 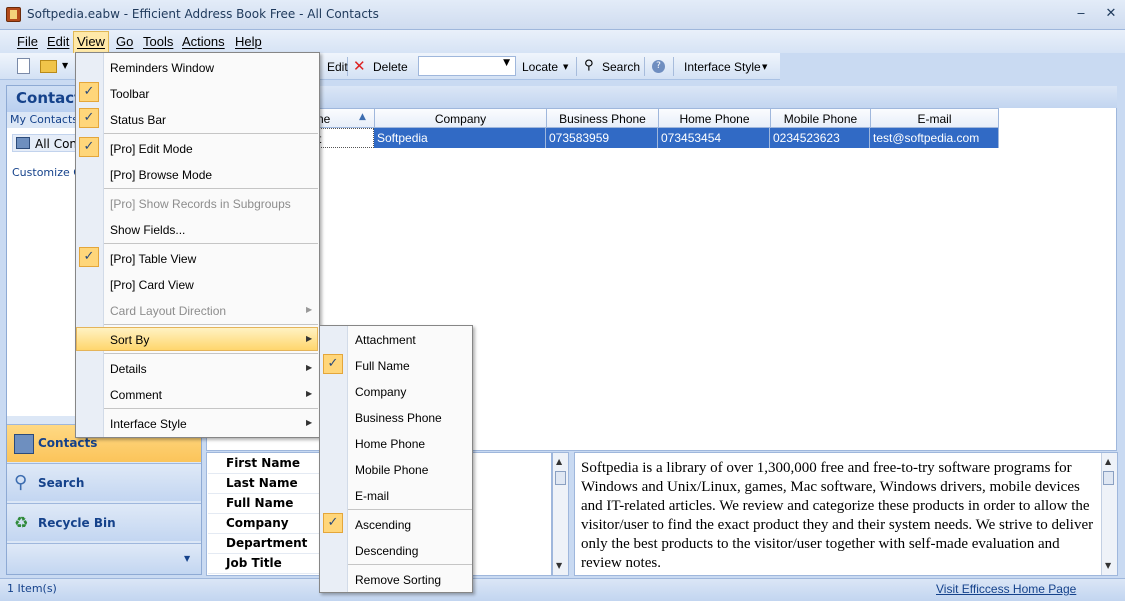 What do you see at coordinates (372, 496) in the screenshot?
I see `sort-item-email: E-mail` at bounding box center [372, 496].